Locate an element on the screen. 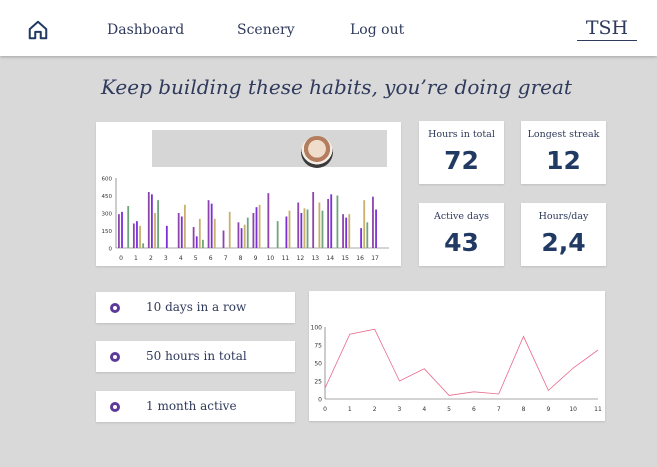 The width and height of the screenshot is (657, 467). achievement-text: 1 month active is located at coordinates (191, 406).